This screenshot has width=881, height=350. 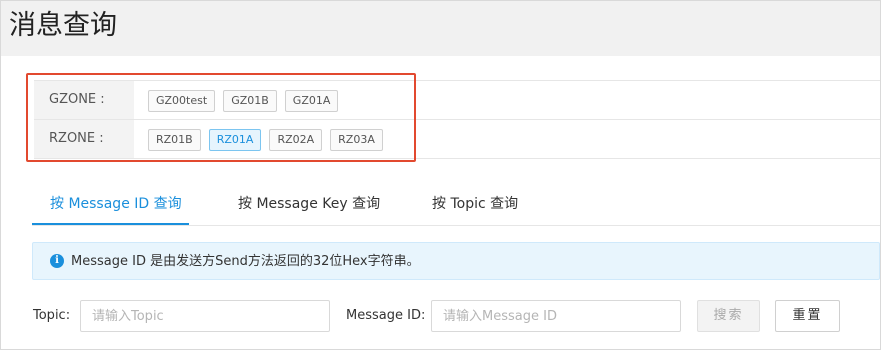 What do you see at coordinates (728, 316) in the screenshot?
I see `search-button: 搜索` at bounding box center [728, 316].